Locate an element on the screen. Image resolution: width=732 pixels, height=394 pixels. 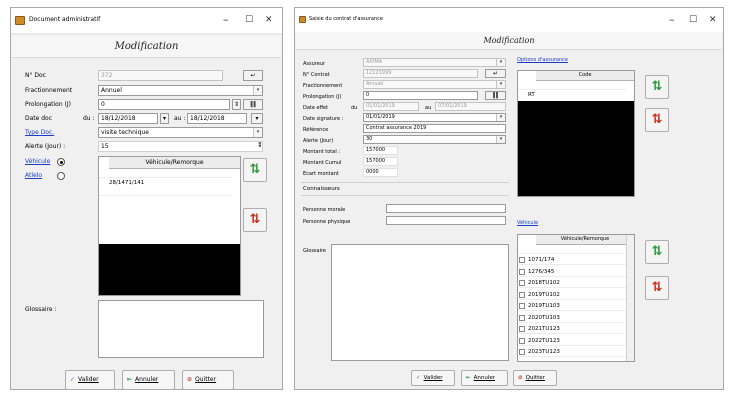
date-au-field: 07/01/2019 is located at coordinates (470, 106).